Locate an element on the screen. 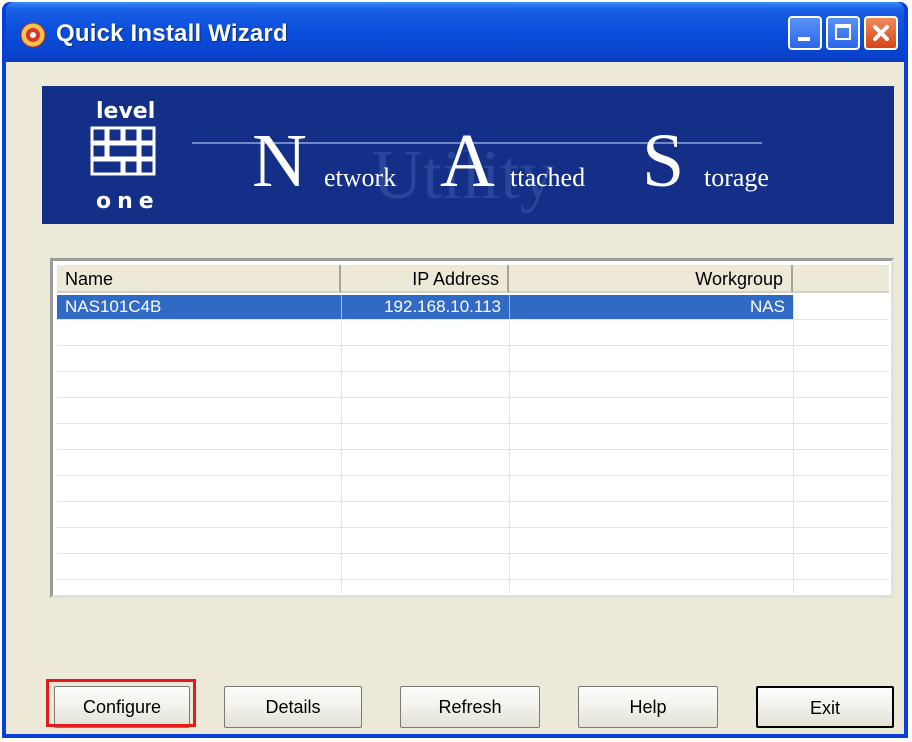 Image resolution: width=912 pixels, height=742 pixels. column-header-filler is located at coordinates (841, 279).